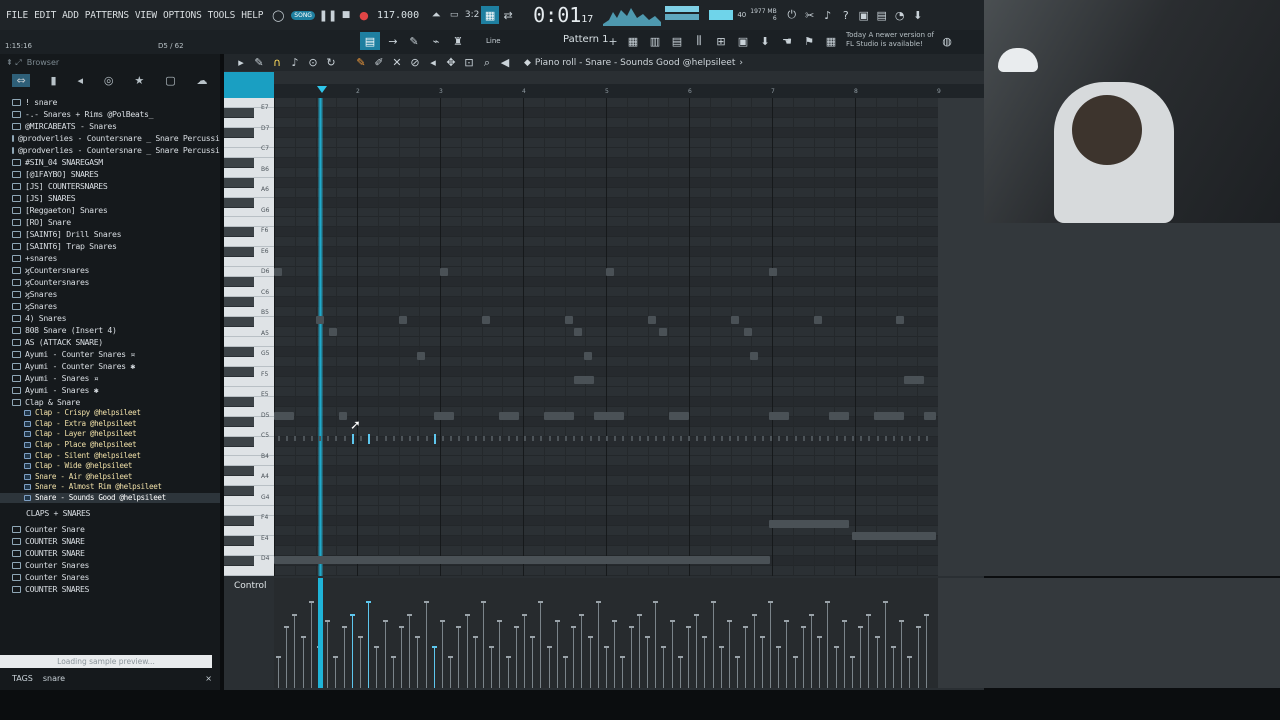 This screenshot has height=720, width=1280. I want to click on menu-file: FILE, so click(17, 15).